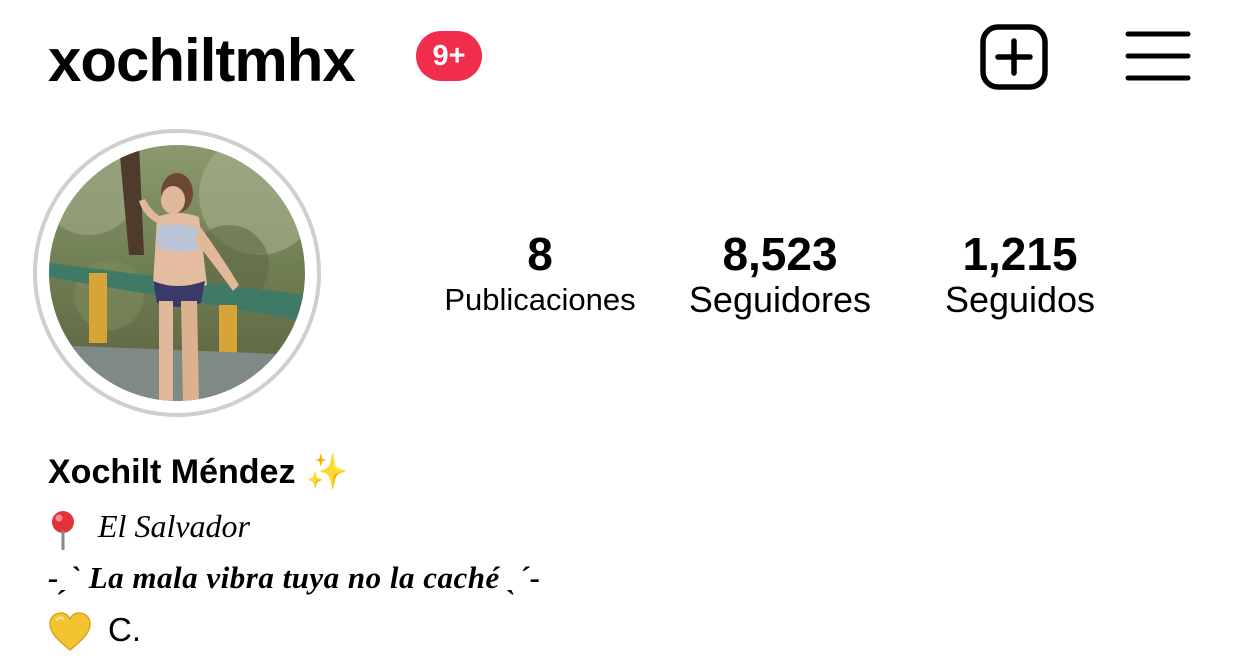 The width and height of the screenshot is (1242, 659). I want to click on profile-avatar, so click(177, 273).